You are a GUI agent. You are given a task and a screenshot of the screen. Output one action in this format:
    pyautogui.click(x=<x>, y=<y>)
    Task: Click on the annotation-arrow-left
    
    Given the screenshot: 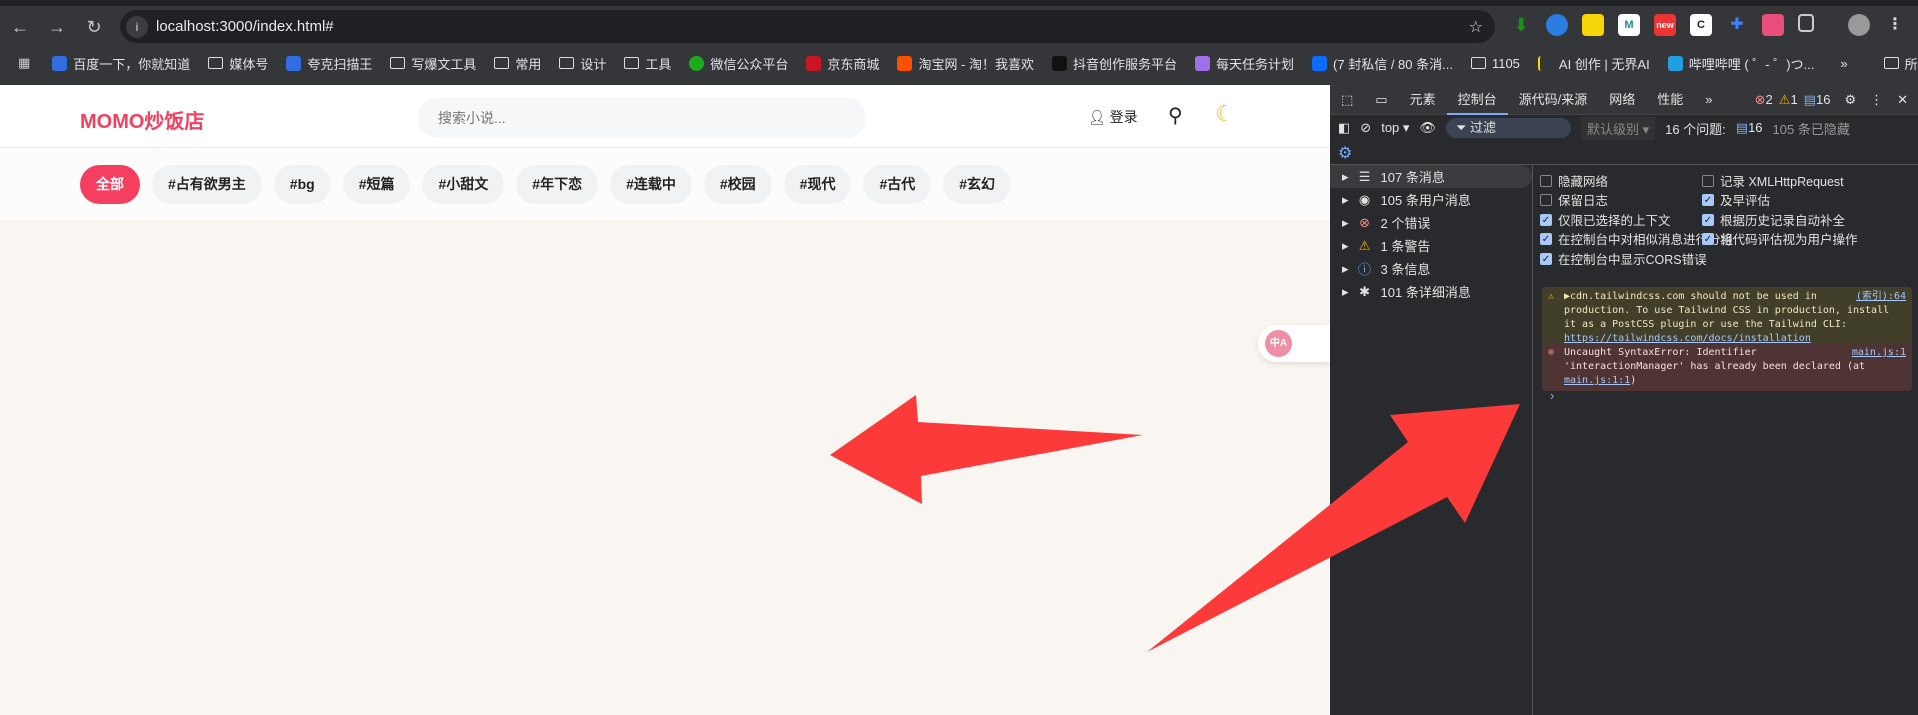 What is the action you would take?
    pyautogui.click(x=986, y=449)
    